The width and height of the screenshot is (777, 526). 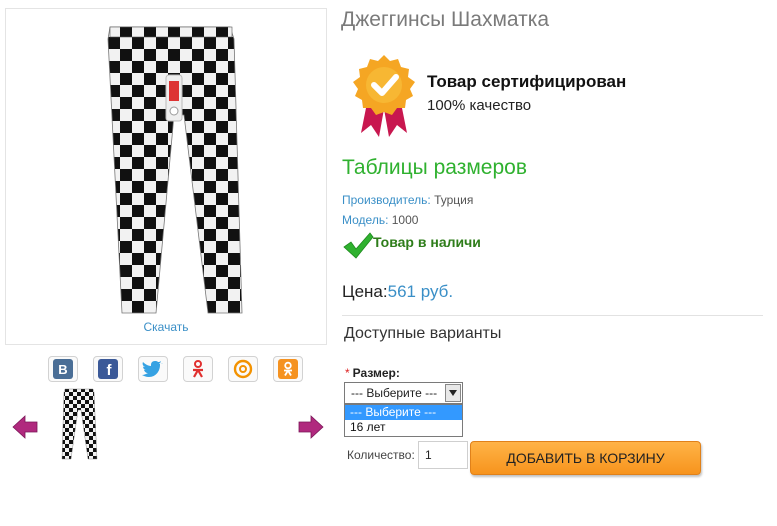 I want to click on next-arrow-icon, so click(x=311, y=427).